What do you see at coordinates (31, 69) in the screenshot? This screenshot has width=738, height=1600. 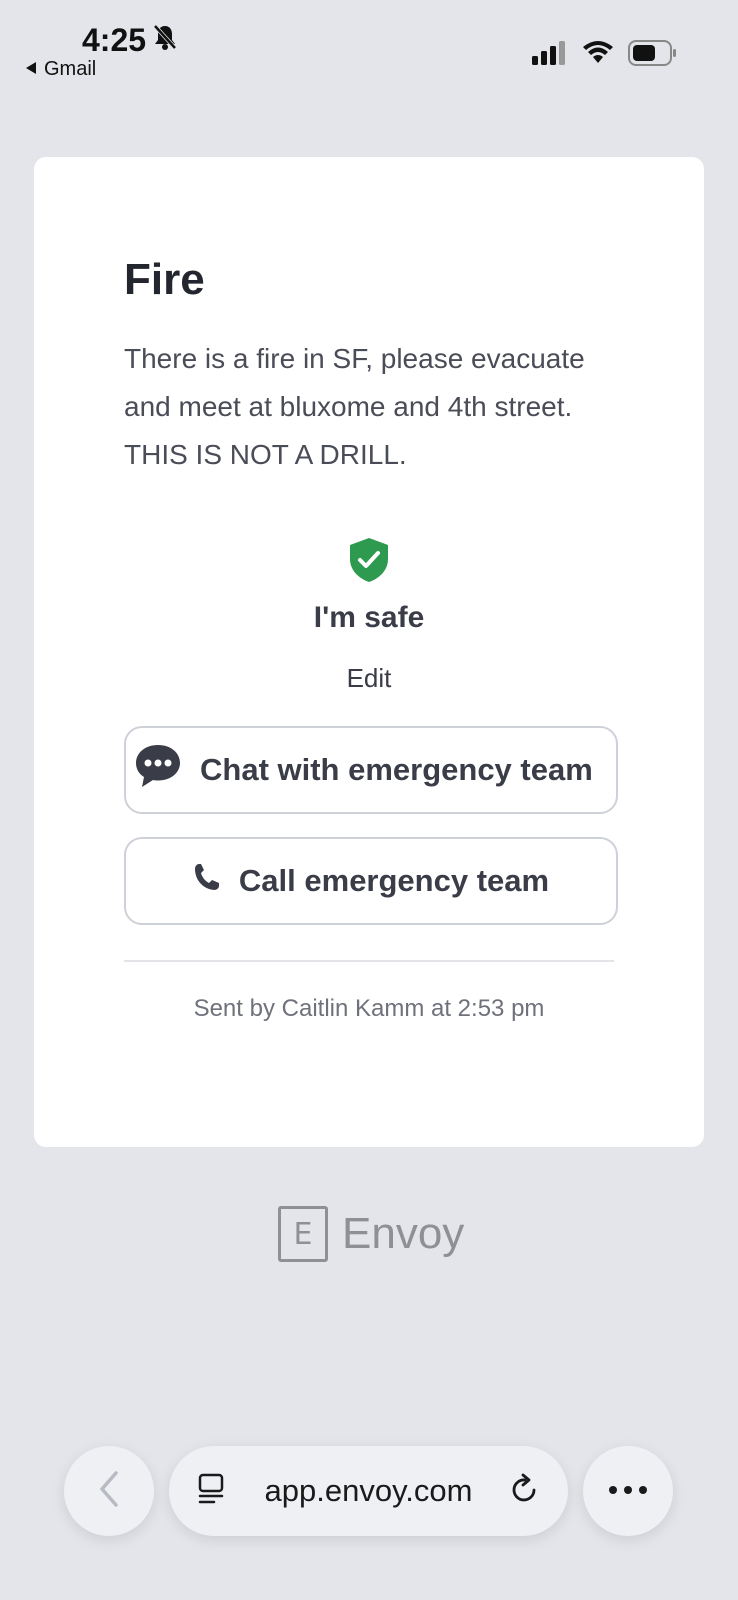 I see `back-triangle-icon` at bounding box center [31, 69].